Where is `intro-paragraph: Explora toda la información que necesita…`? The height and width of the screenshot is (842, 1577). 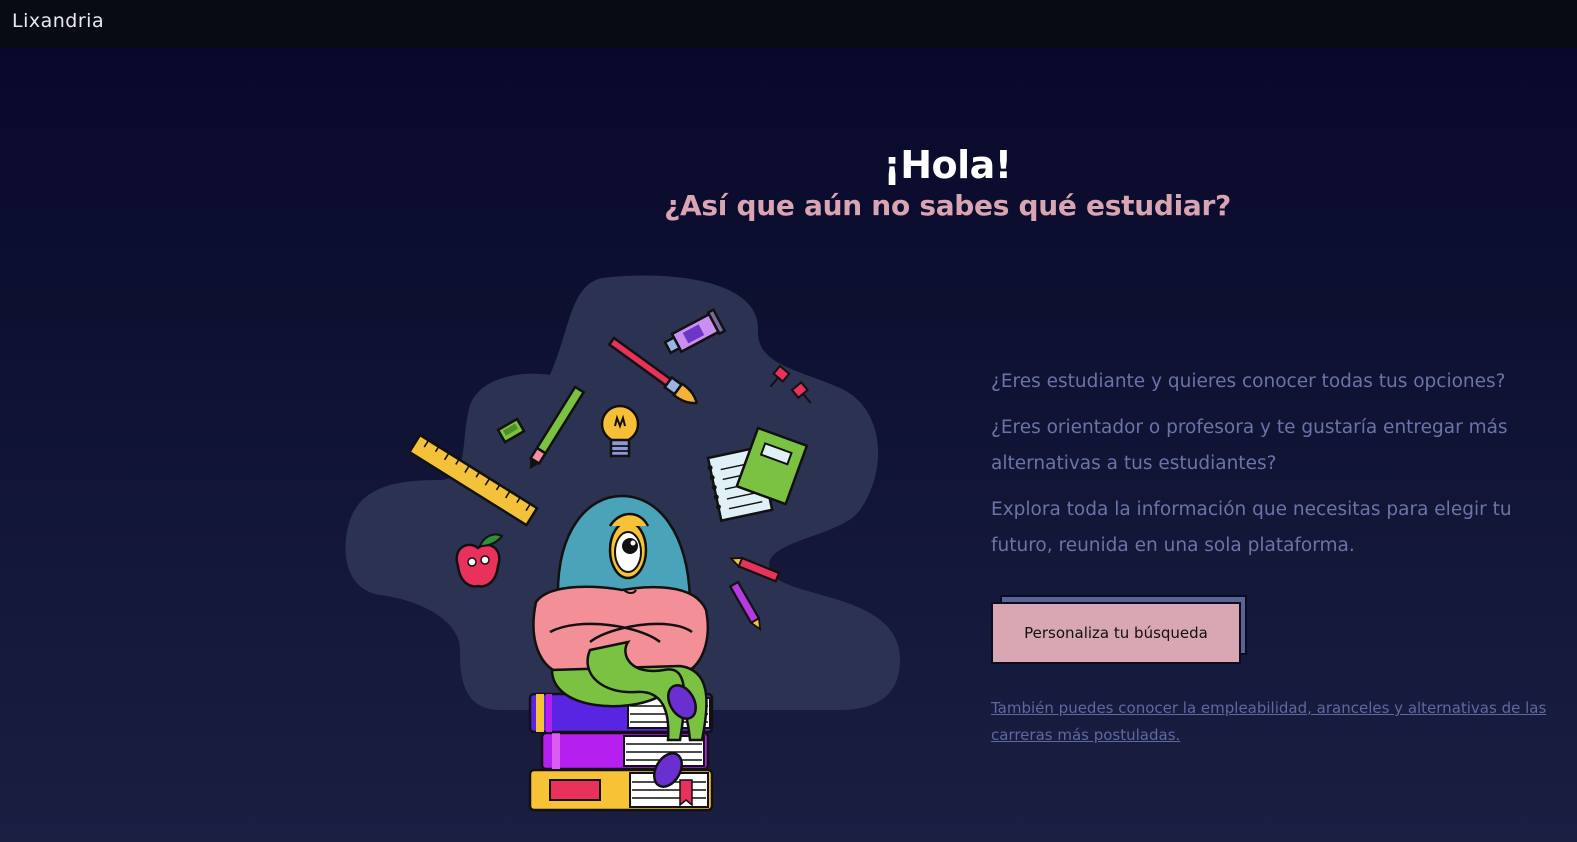
intro-paragraph: Explora toda la información que necesita… is located at coordinates (1251, 527).